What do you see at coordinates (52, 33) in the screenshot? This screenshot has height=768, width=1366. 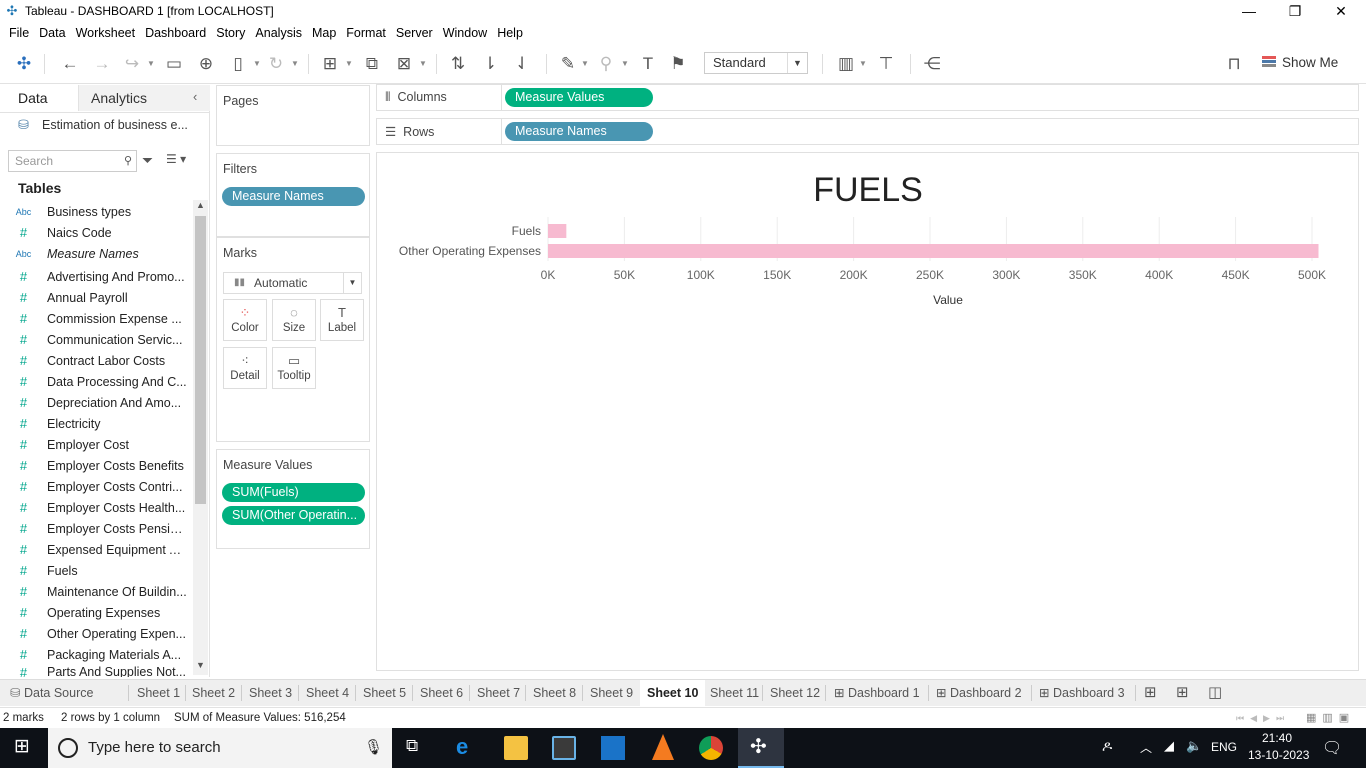 I see `menu-data: Data` at bounding box center [52, 33].